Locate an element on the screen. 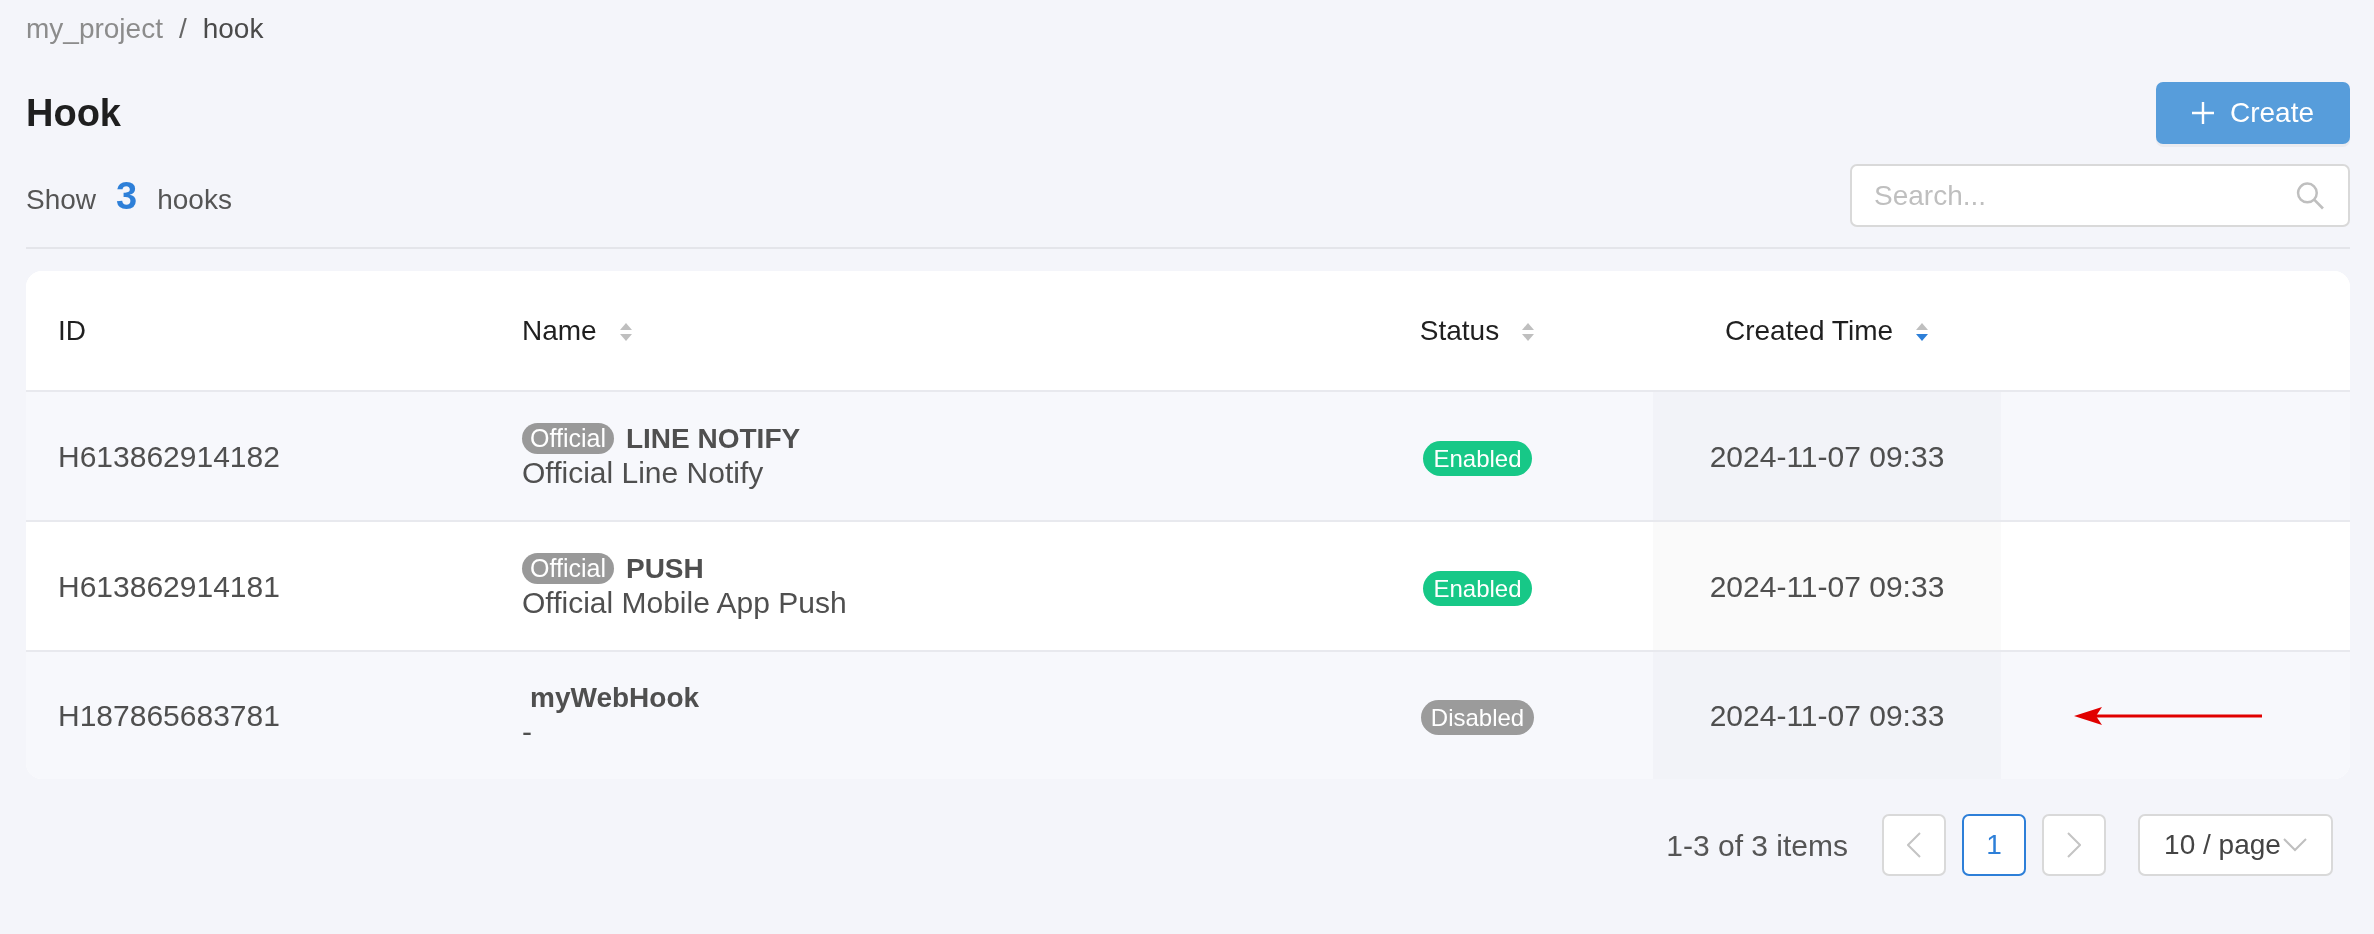  item-range: 1-3 of 3 items is located at coordinates (1757, 845).